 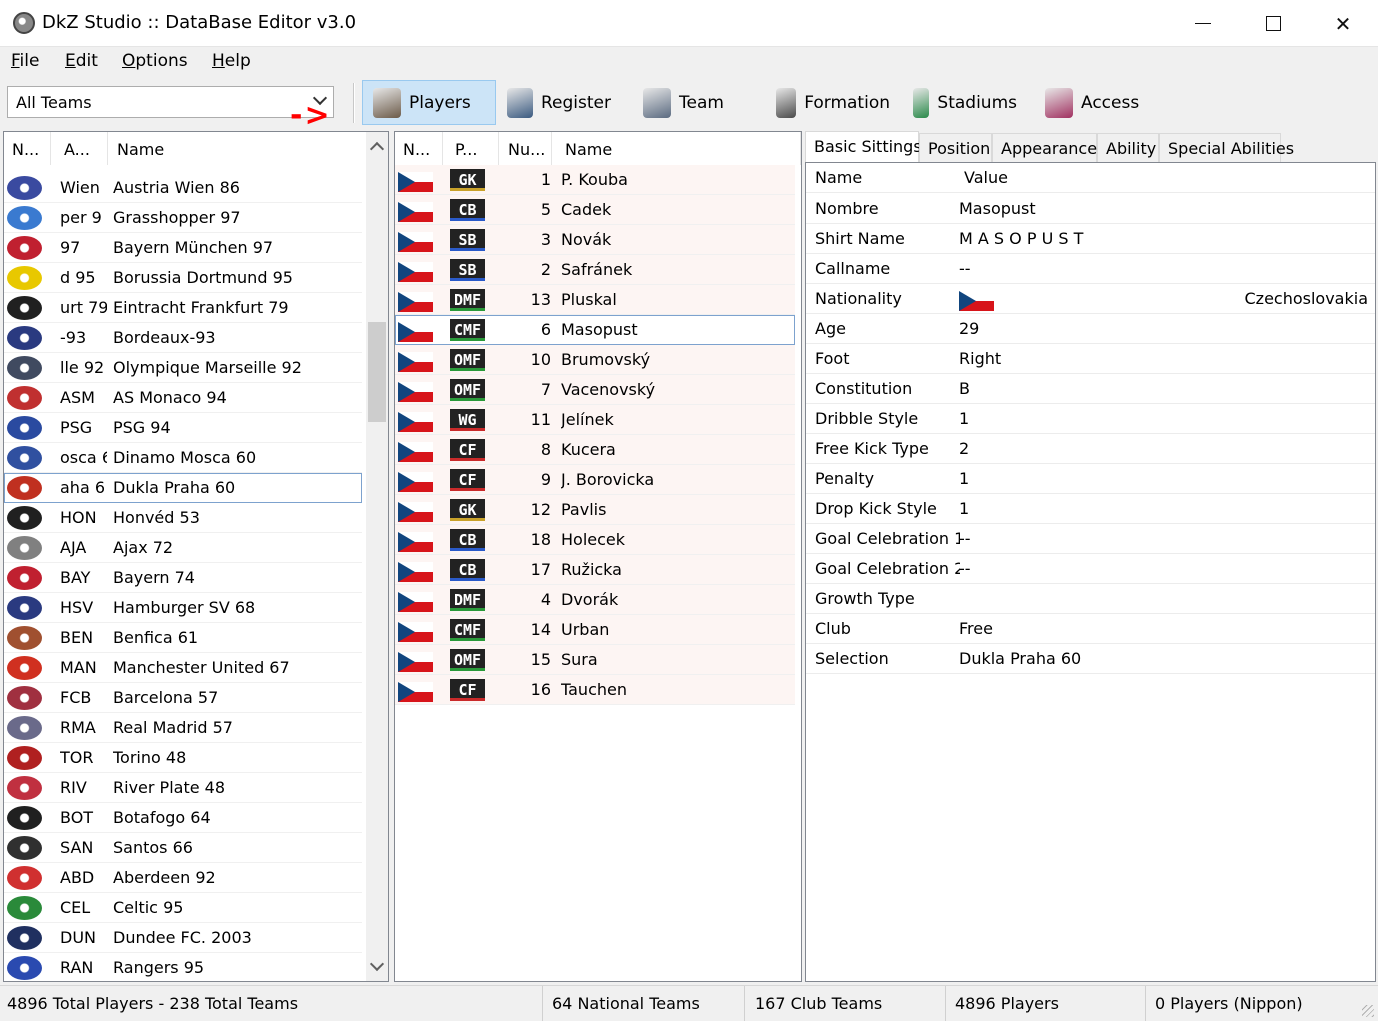 What do you see at coordinates (377, 964) in the screenshot?
I see `scroll-down-icon` at bounding box center [377, 964].